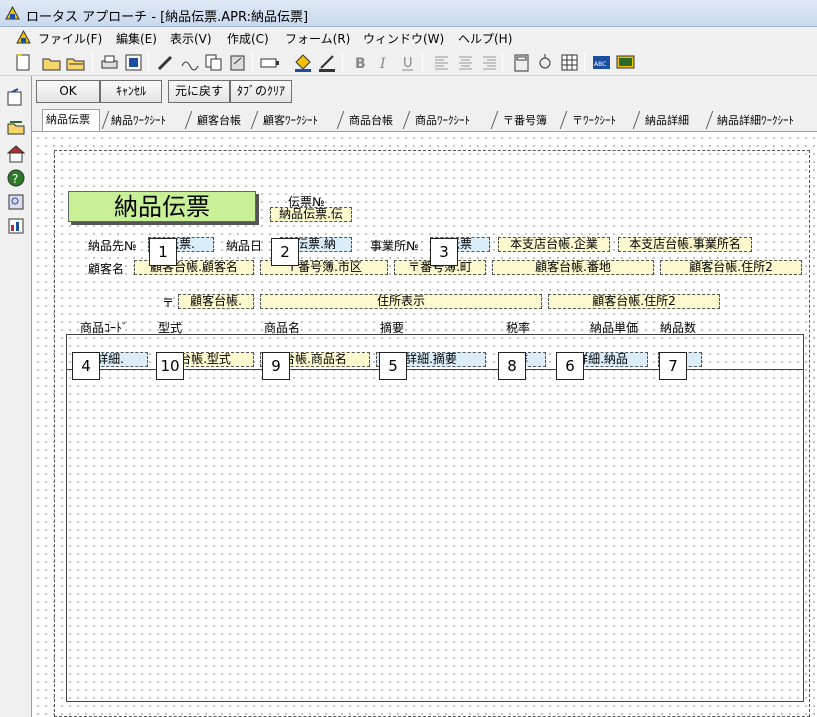 The width and height of the screenshot is (817, 717). What do you see at coordinates (212, 61) in the screenshot?
I see `copy-icon` at bounding box center [212, 61].